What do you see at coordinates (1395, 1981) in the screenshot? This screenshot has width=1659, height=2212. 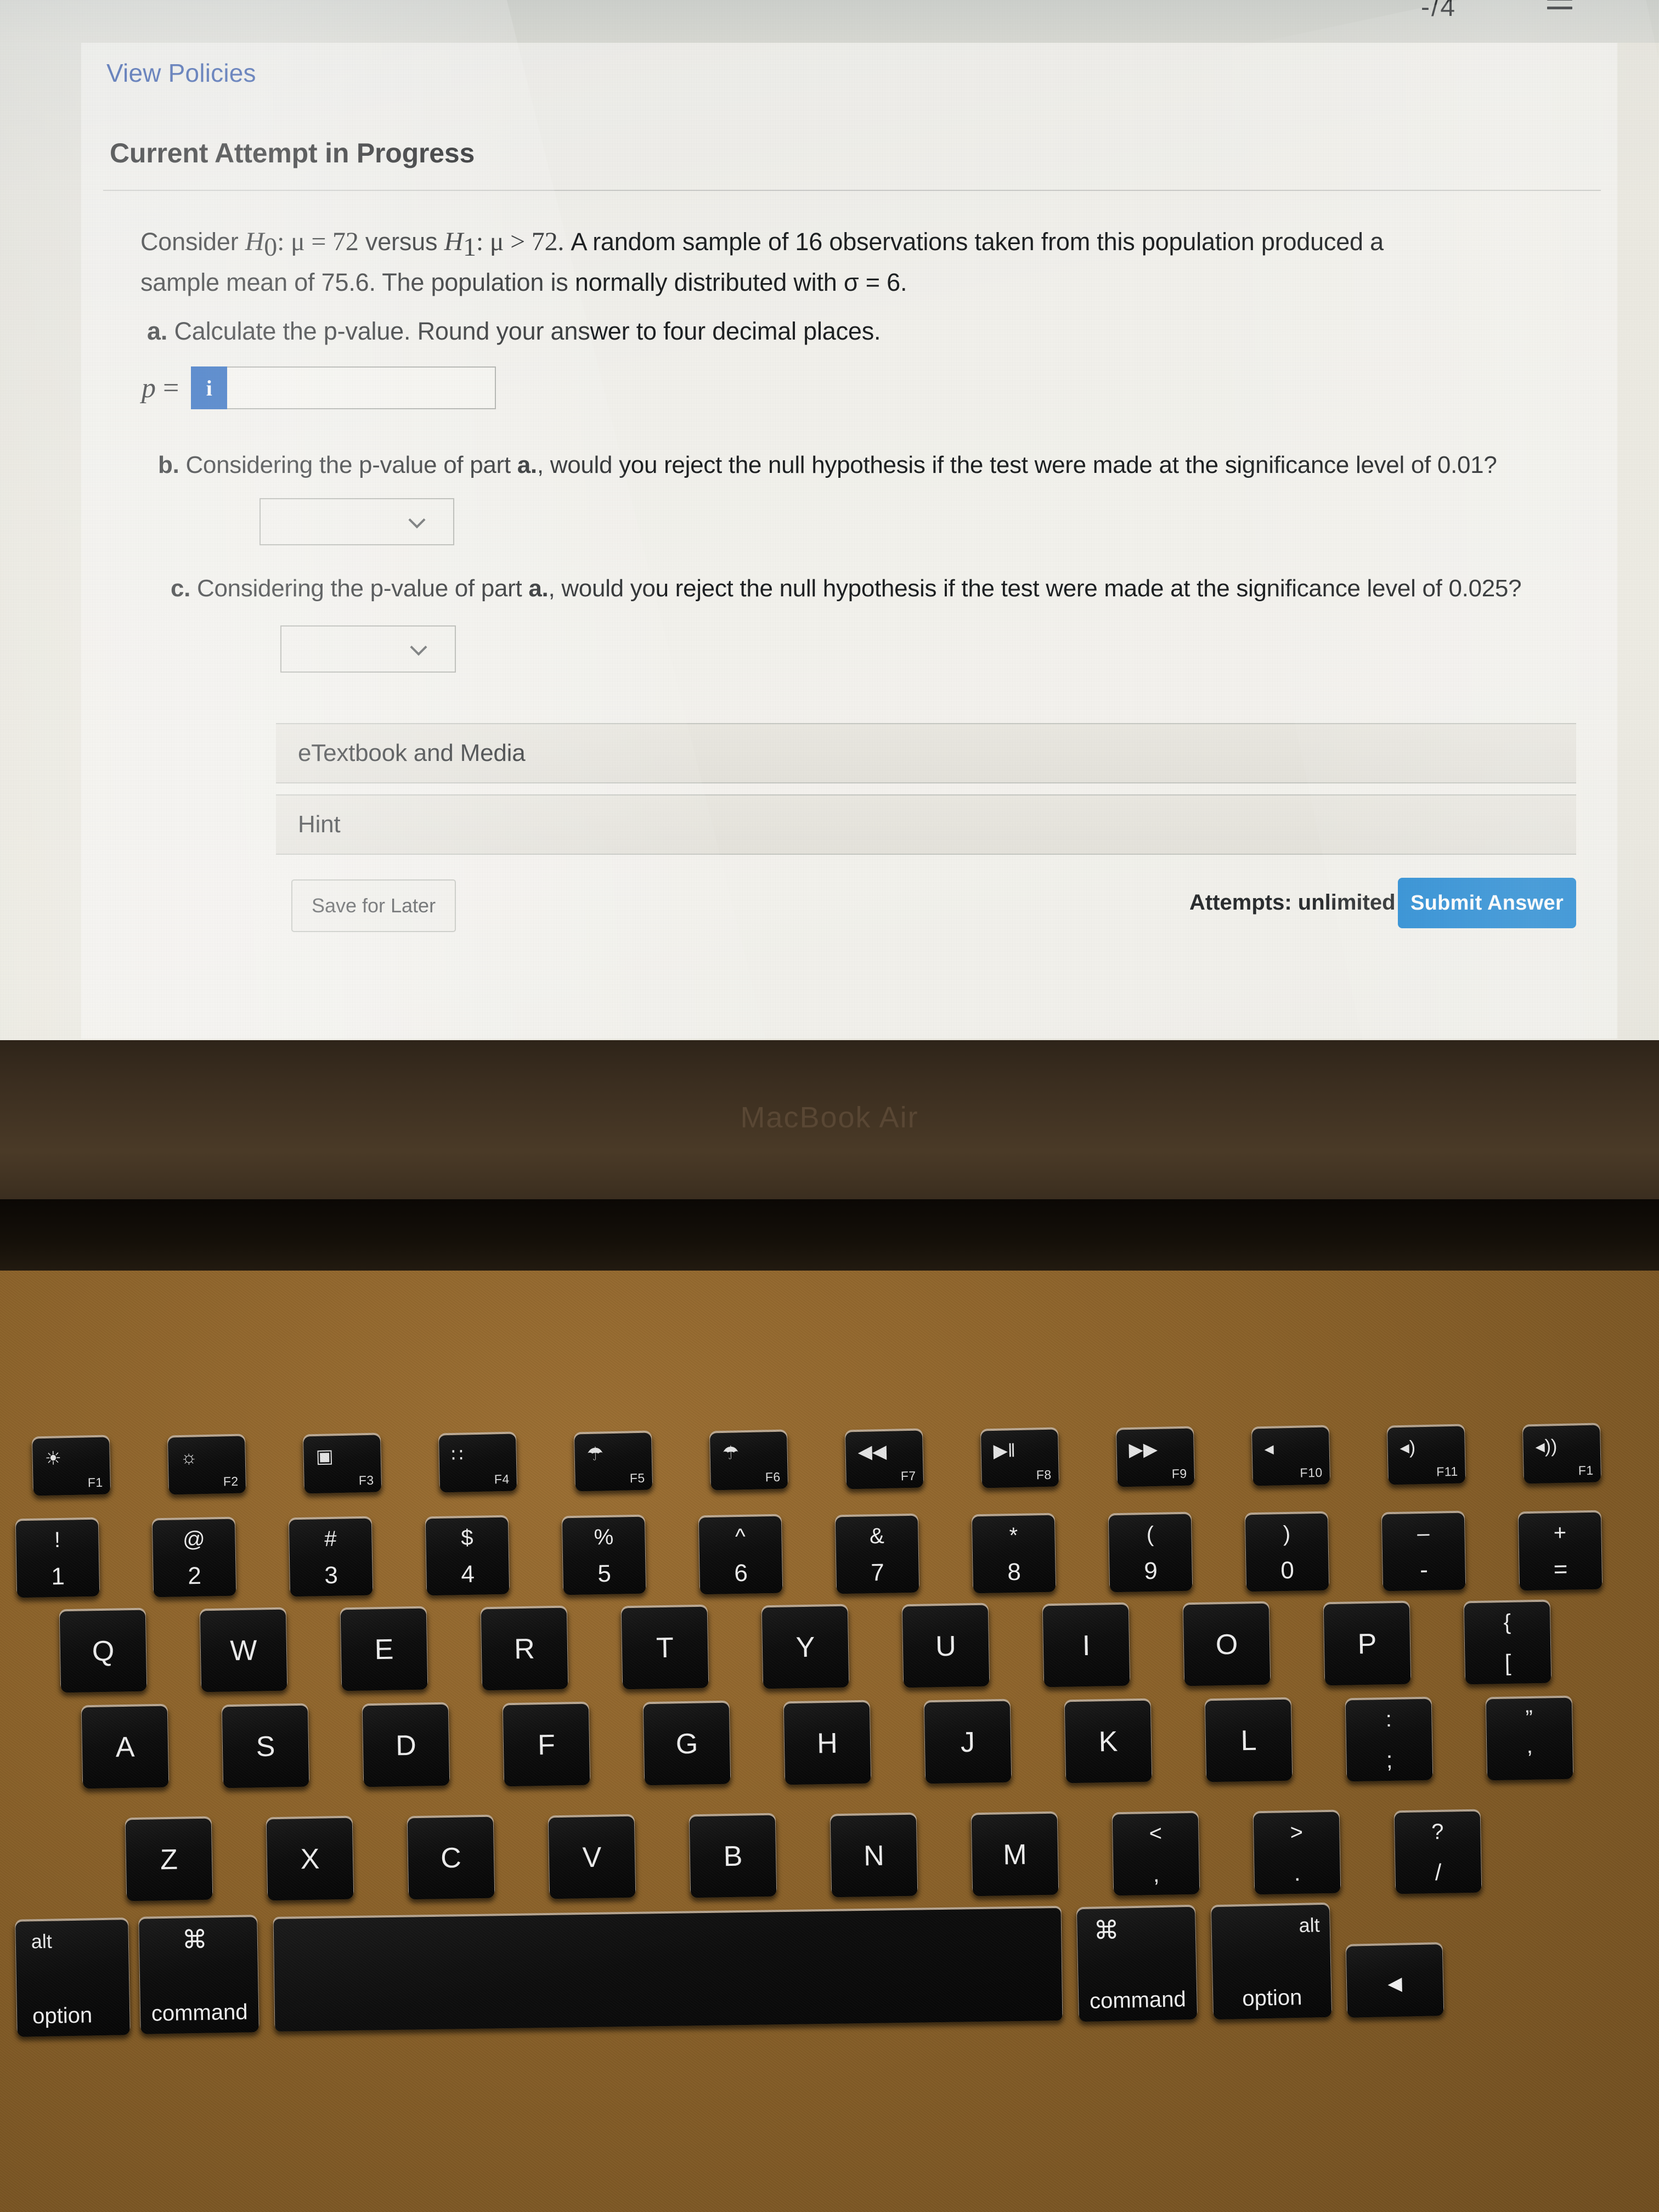 I see `key-arrow-left: ◀` at bounding box center [1395, 1981].